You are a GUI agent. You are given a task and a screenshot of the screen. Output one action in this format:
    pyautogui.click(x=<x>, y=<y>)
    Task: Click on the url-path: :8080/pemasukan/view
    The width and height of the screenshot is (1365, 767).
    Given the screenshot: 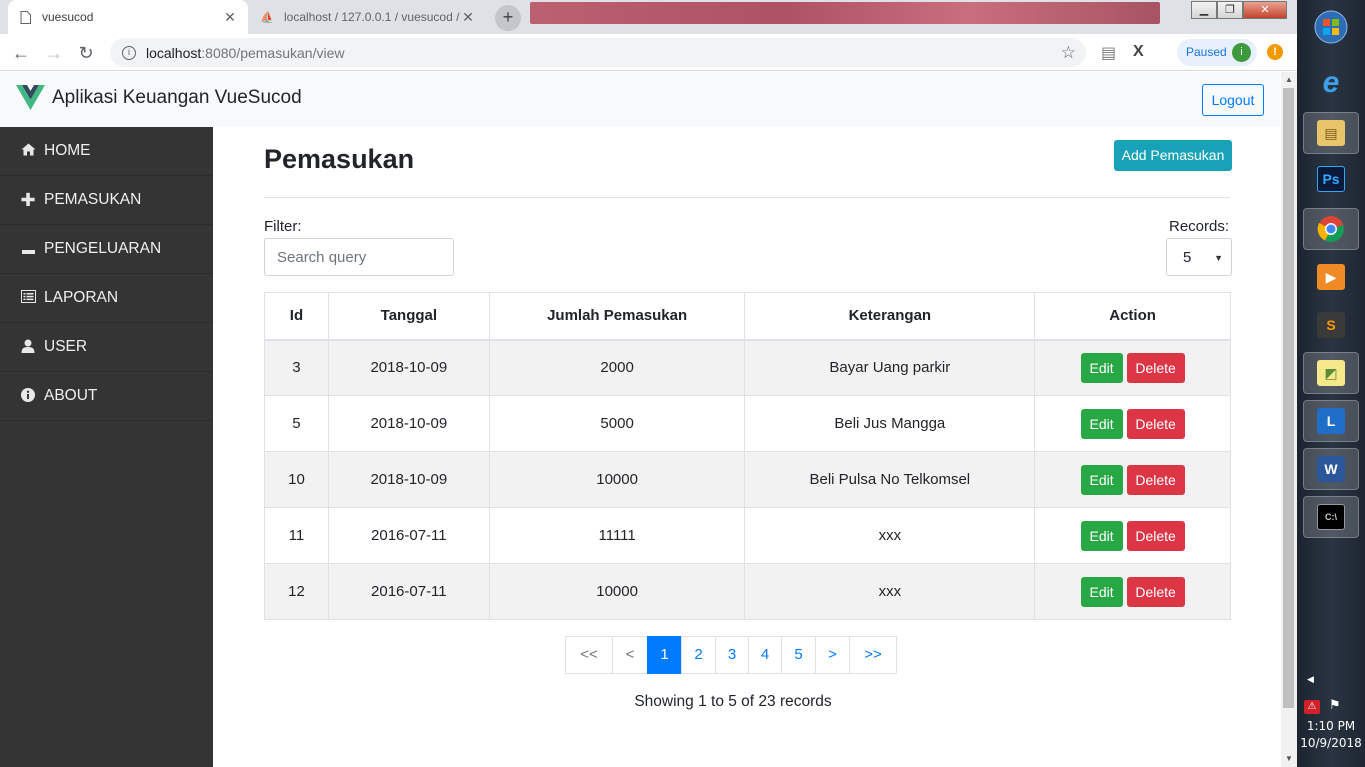 What is the action you would take?
    pyautogui.click(x=273, y=52)
    